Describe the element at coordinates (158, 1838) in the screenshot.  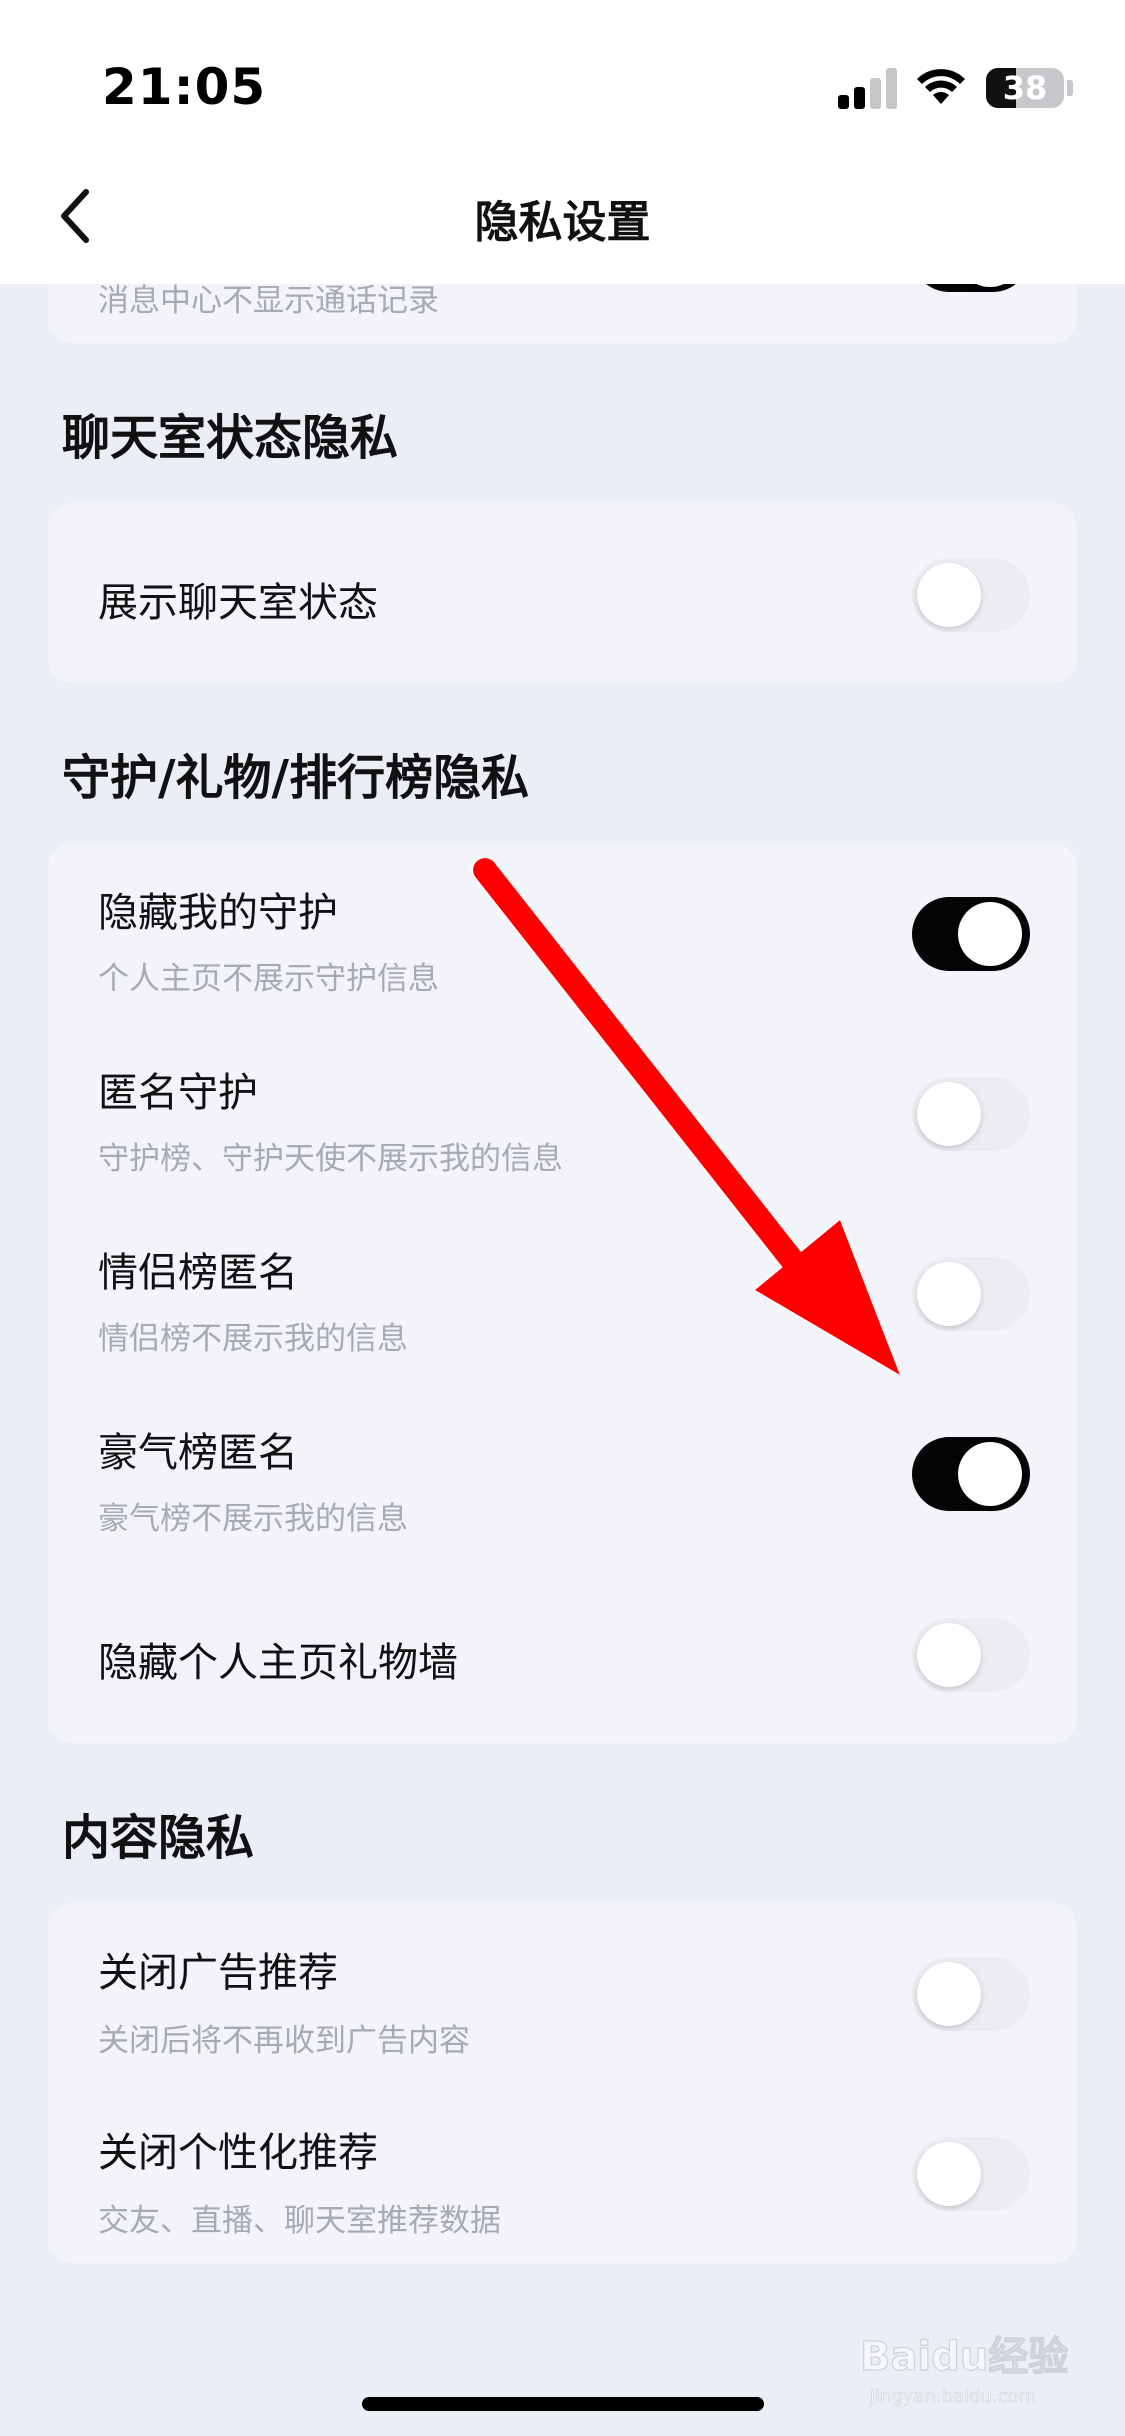
I see `section-title: 内容隐私` at that location.